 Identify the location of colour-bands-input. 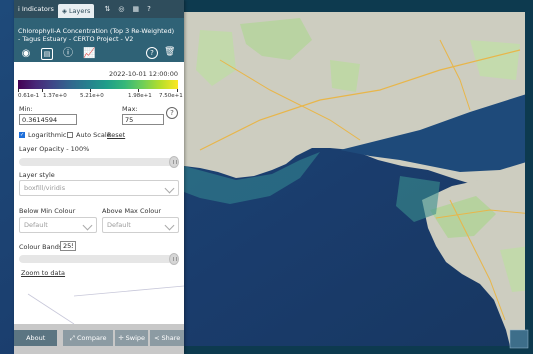
(68, 246).